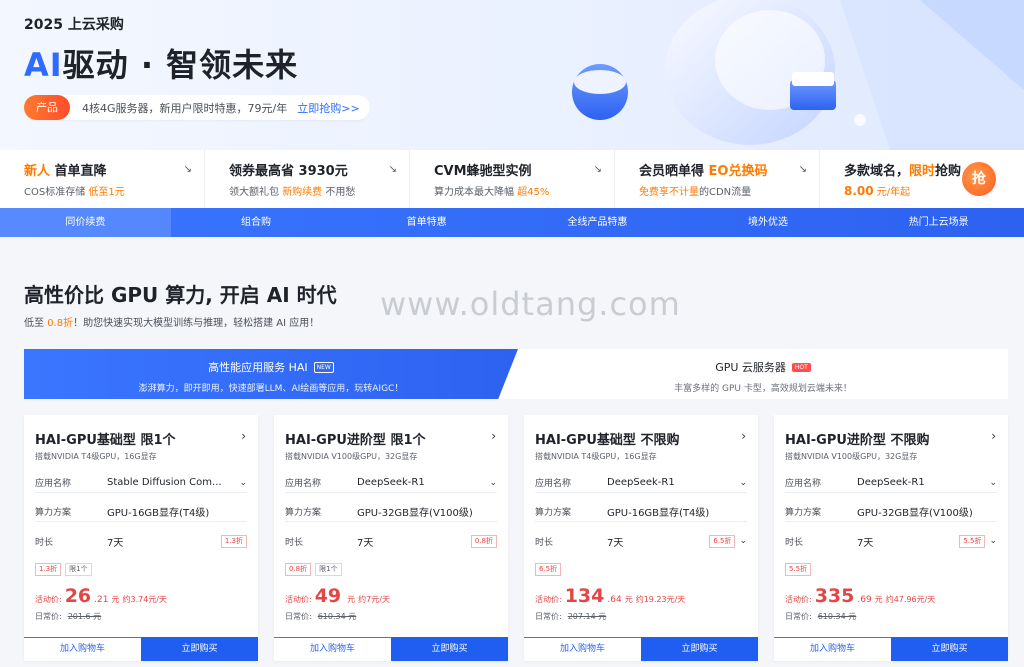 The image size is (1024, 667). Describe the element at coordinates (763, 389) in the screenshot. I see `tab-gpu-desc: 丰富多样的 GPU 卡型，高效规划云端未来！` at that location.